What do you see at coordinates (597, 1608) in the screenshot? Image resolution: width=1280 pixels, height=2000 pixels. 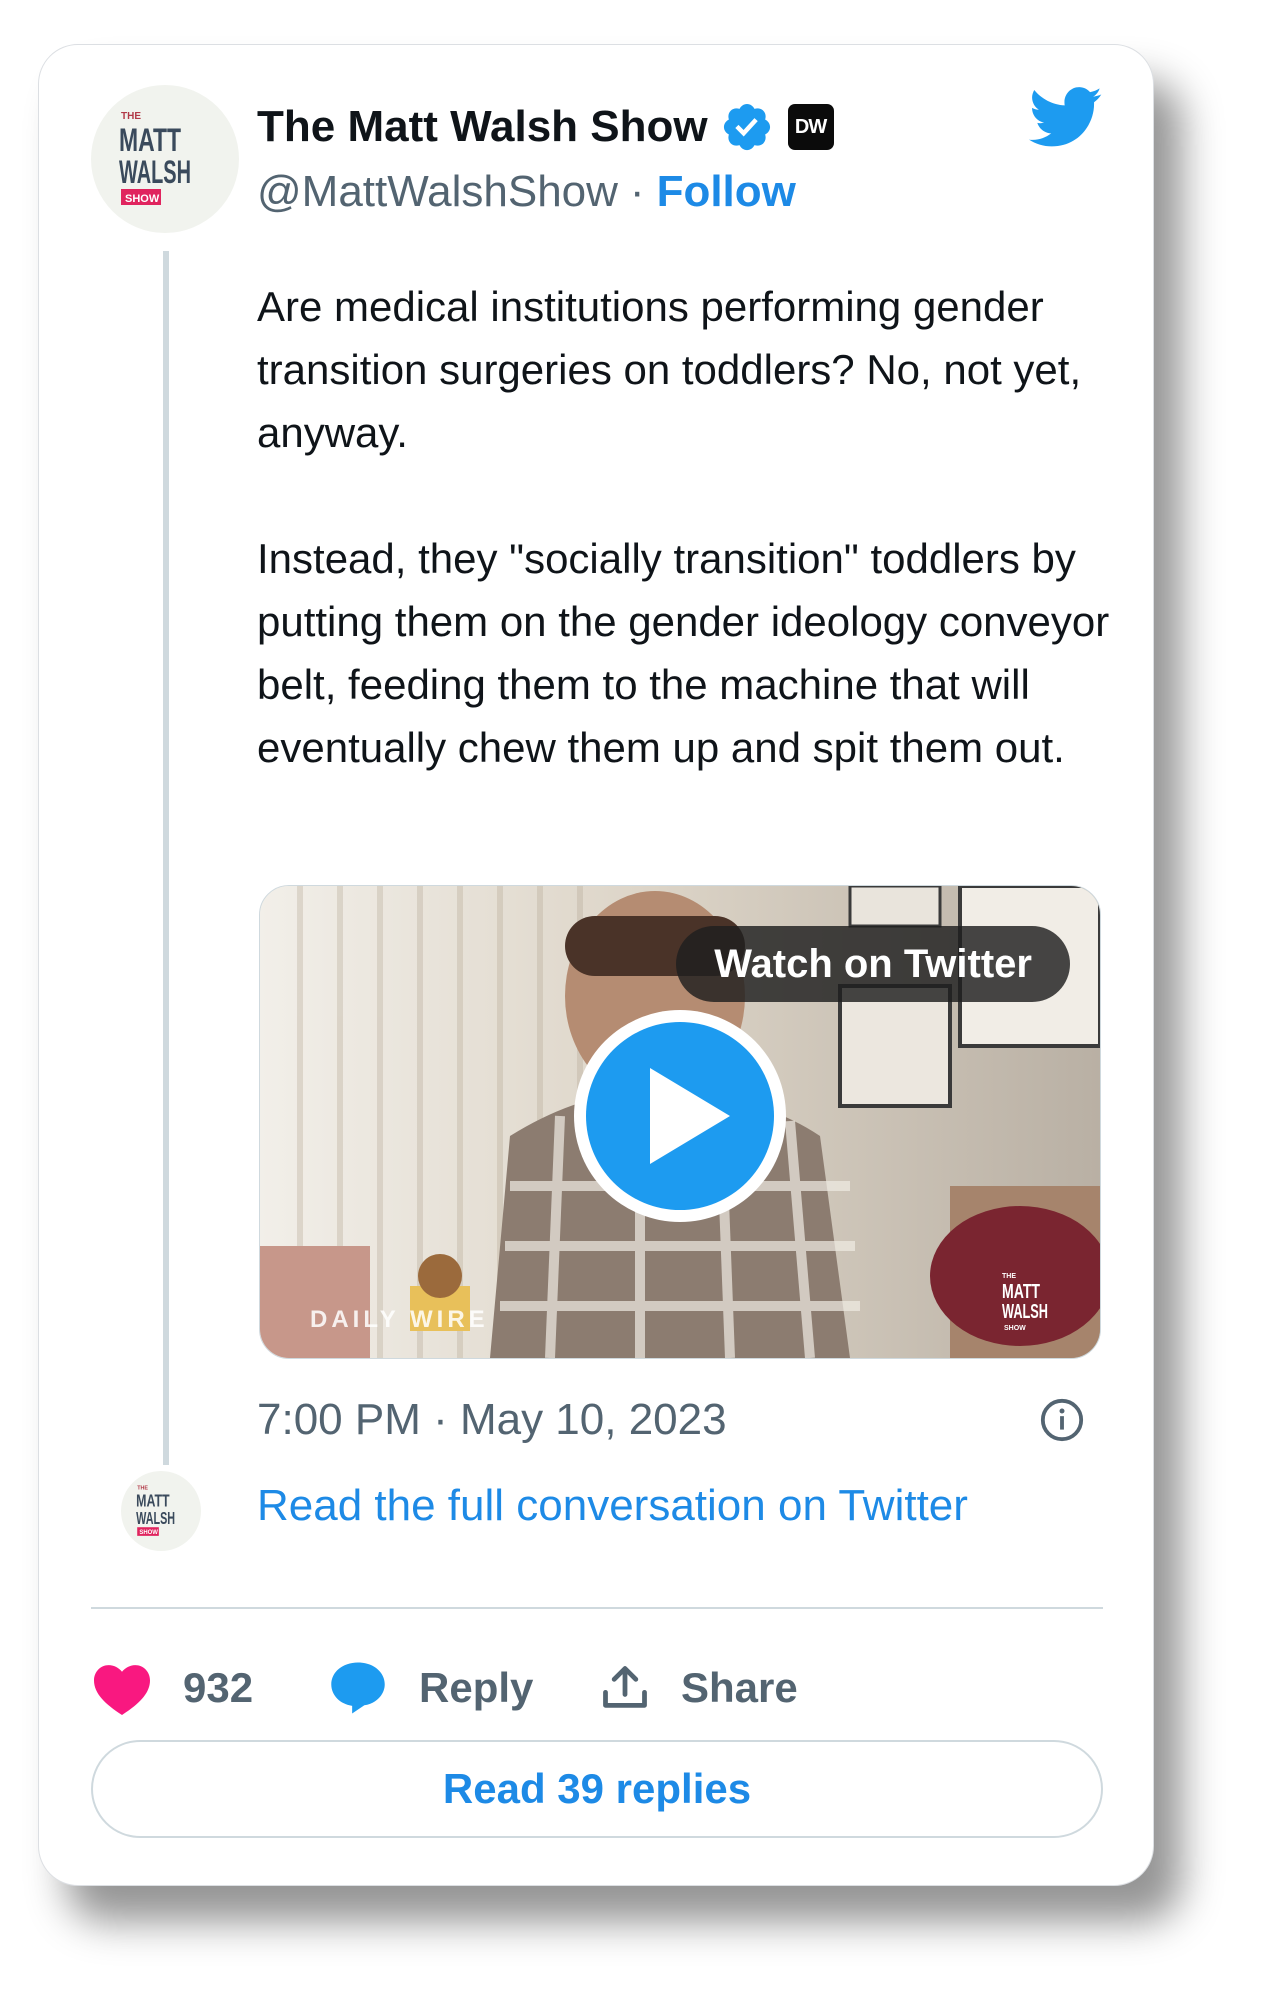 I see `divider` at bounding box center [597, 1608].